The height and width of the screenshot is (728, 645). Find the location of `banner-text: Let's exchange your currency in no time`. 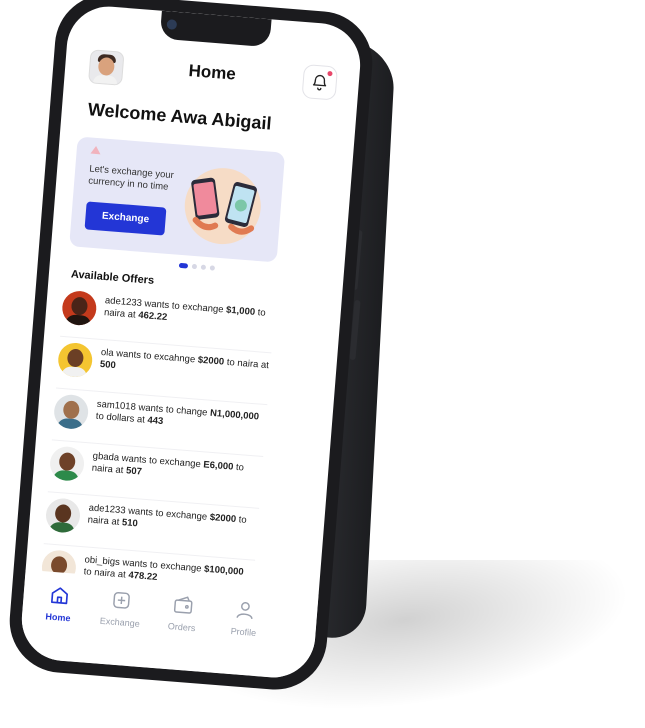

banner-text: Let's exchange your currency in no time is located at coordinates (131, 178).